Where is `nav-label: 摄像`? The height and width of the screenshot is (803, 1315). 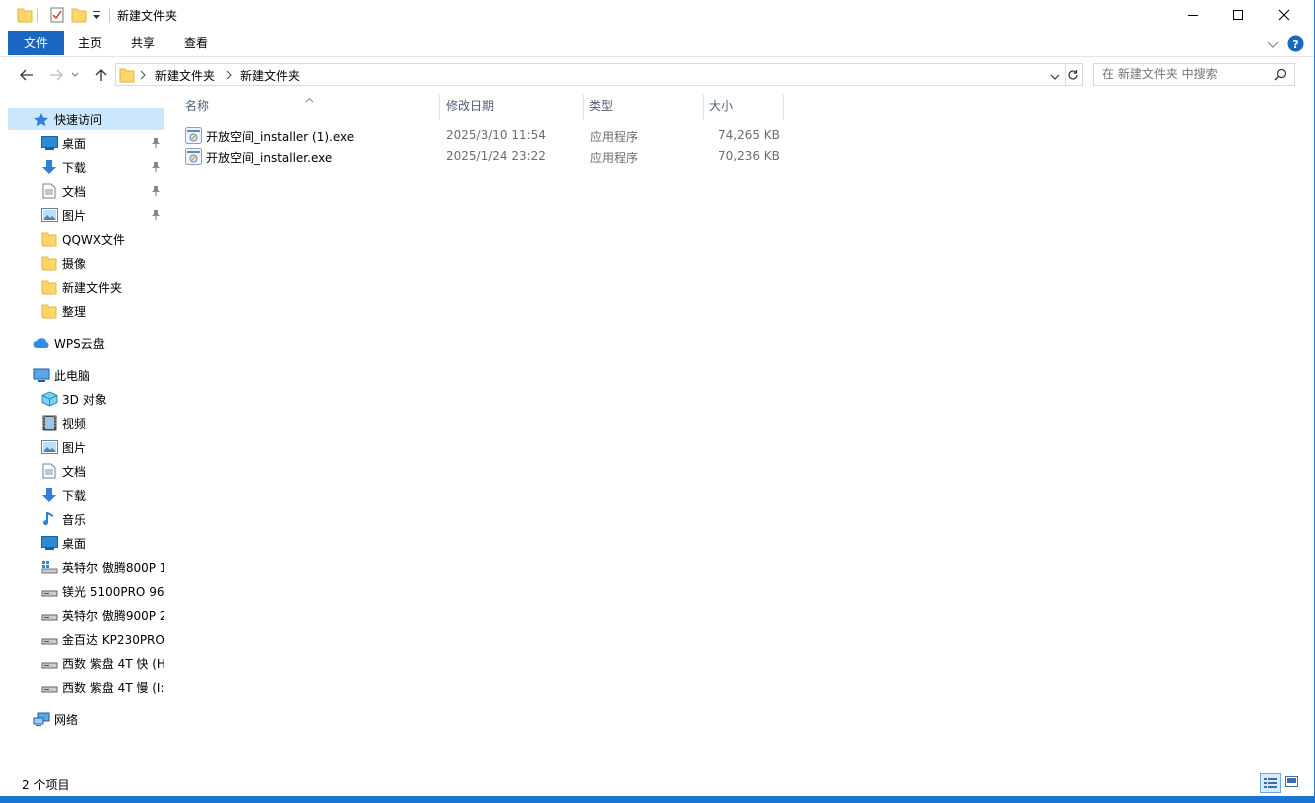
nav-label: 摄像 is located at coordinates (74, 263).